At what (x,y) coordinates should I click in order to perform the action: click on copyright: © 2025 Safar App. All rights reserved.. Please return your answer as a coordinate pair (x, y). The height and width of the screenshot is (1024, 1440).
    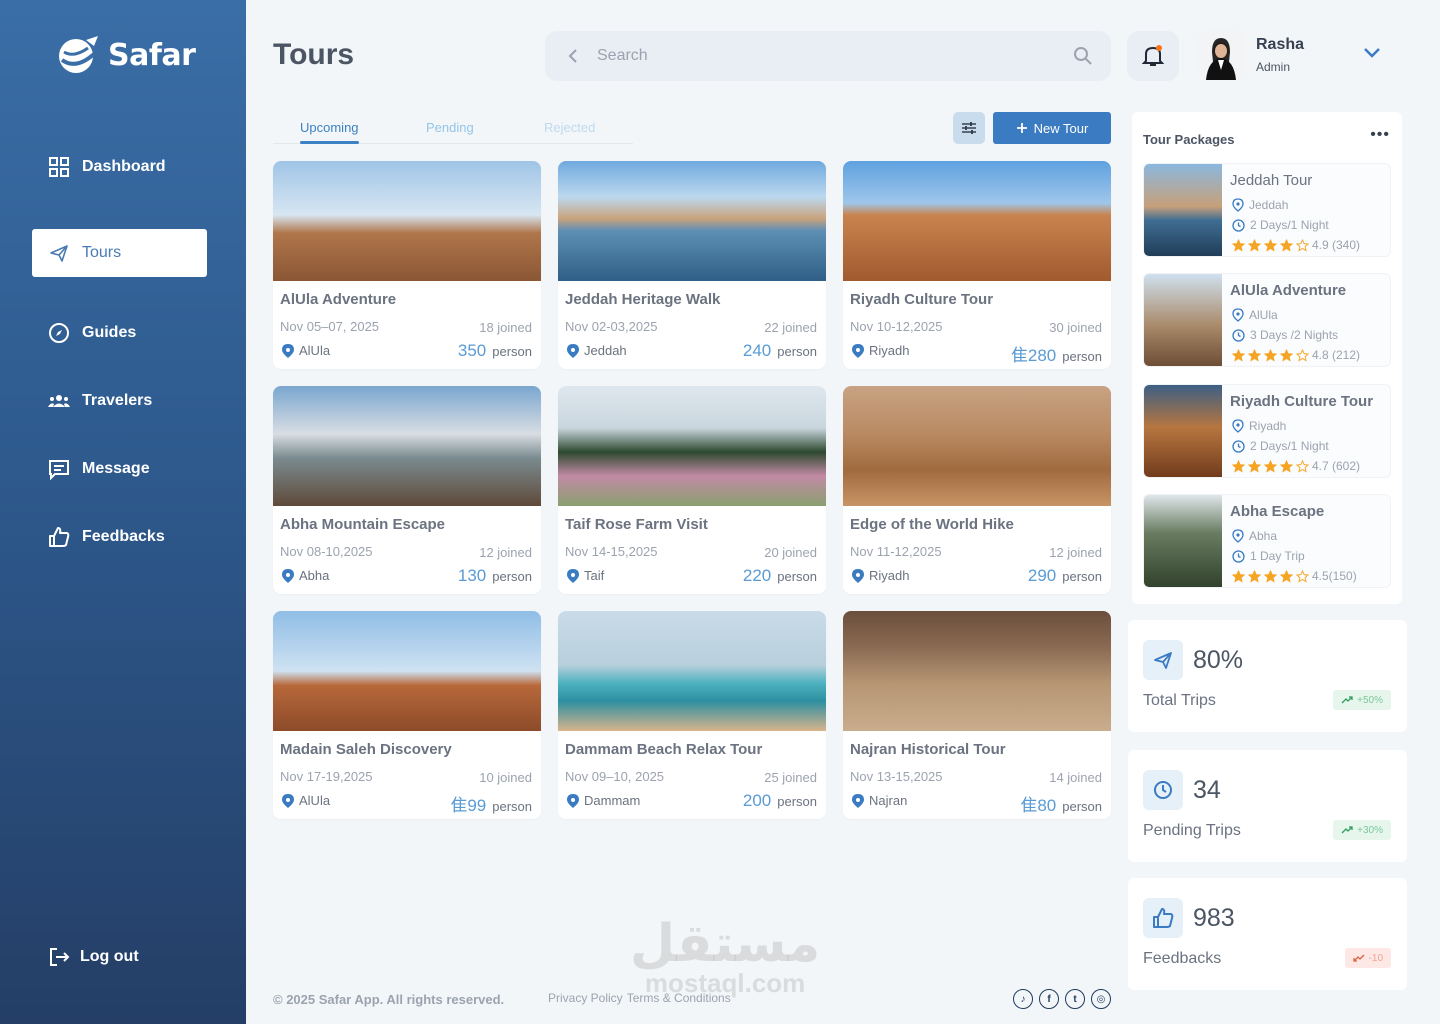
    Looking at the image, I should click on (389, 999).